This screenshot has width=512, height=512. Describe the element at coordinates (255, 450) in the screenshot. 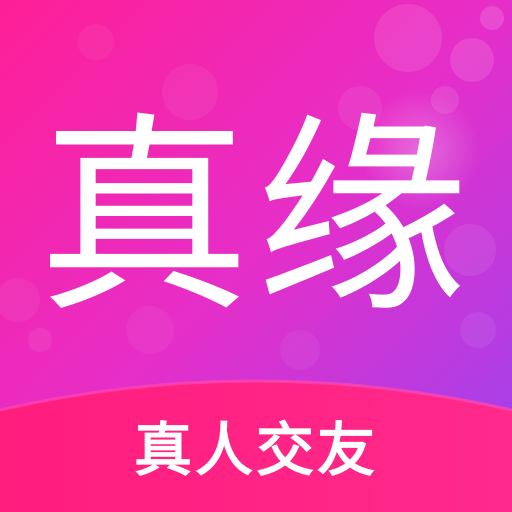

I see `app-slogan: 真人交友` at that location.